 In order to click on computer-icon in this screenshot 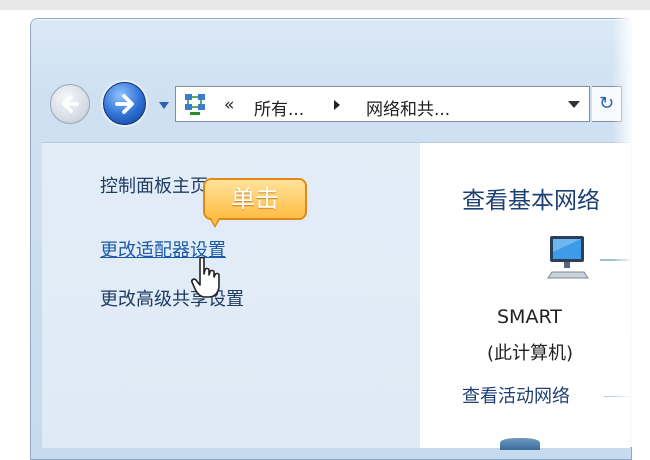, I will do `click(568, 257)`.